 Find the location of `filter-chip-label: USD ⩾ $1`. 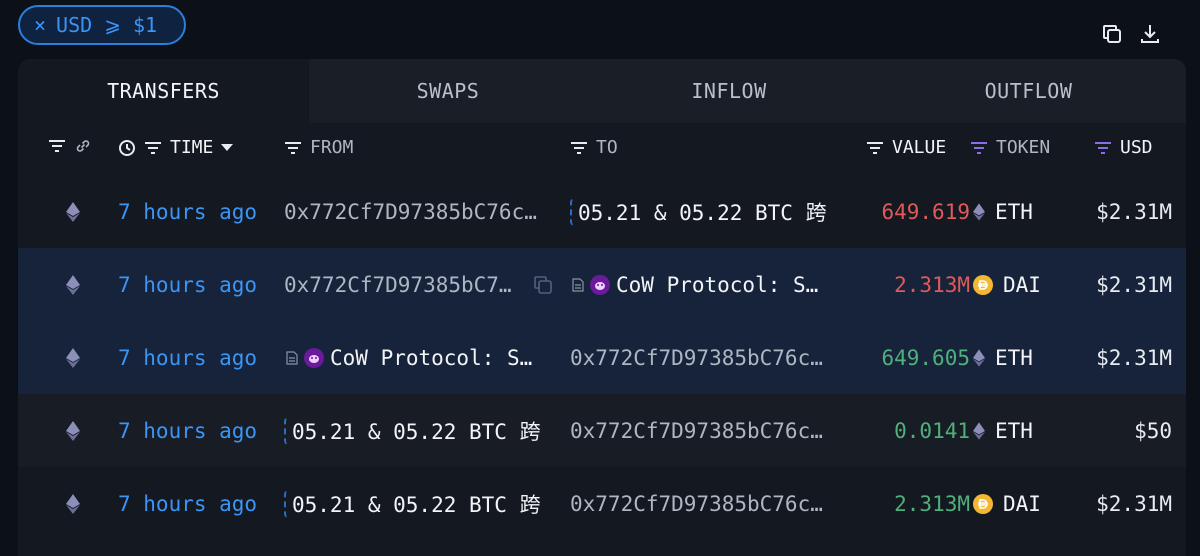

filter-chip-label: USD ⩾ $1 is located at coordinates (107, 25).